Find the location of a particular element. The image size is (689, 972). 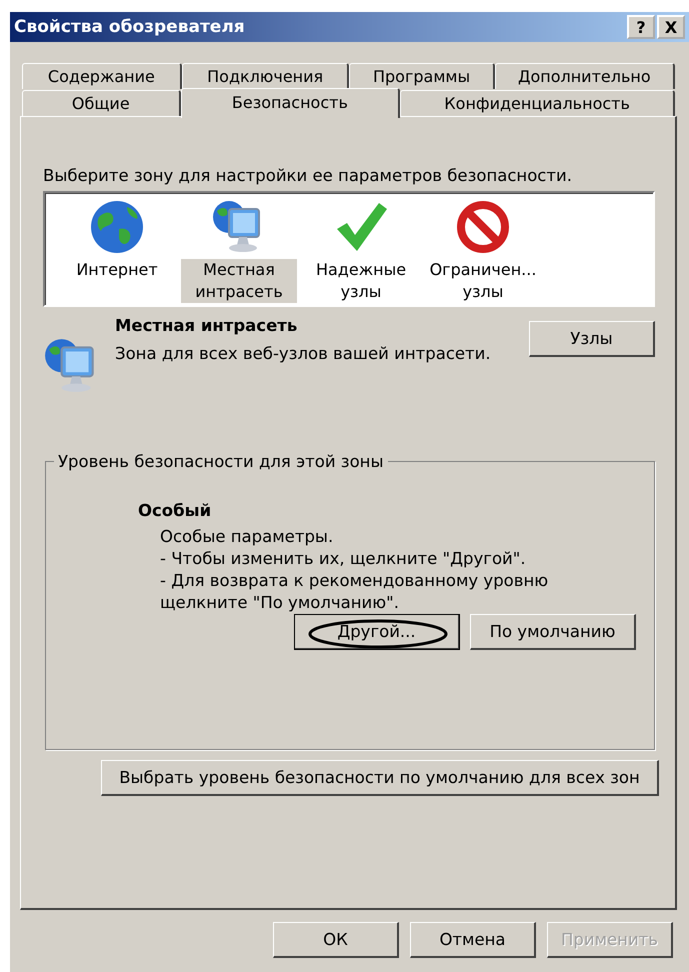

group-legend: Уровень безопасности для этой зоны is located at coordinates (221, 461).